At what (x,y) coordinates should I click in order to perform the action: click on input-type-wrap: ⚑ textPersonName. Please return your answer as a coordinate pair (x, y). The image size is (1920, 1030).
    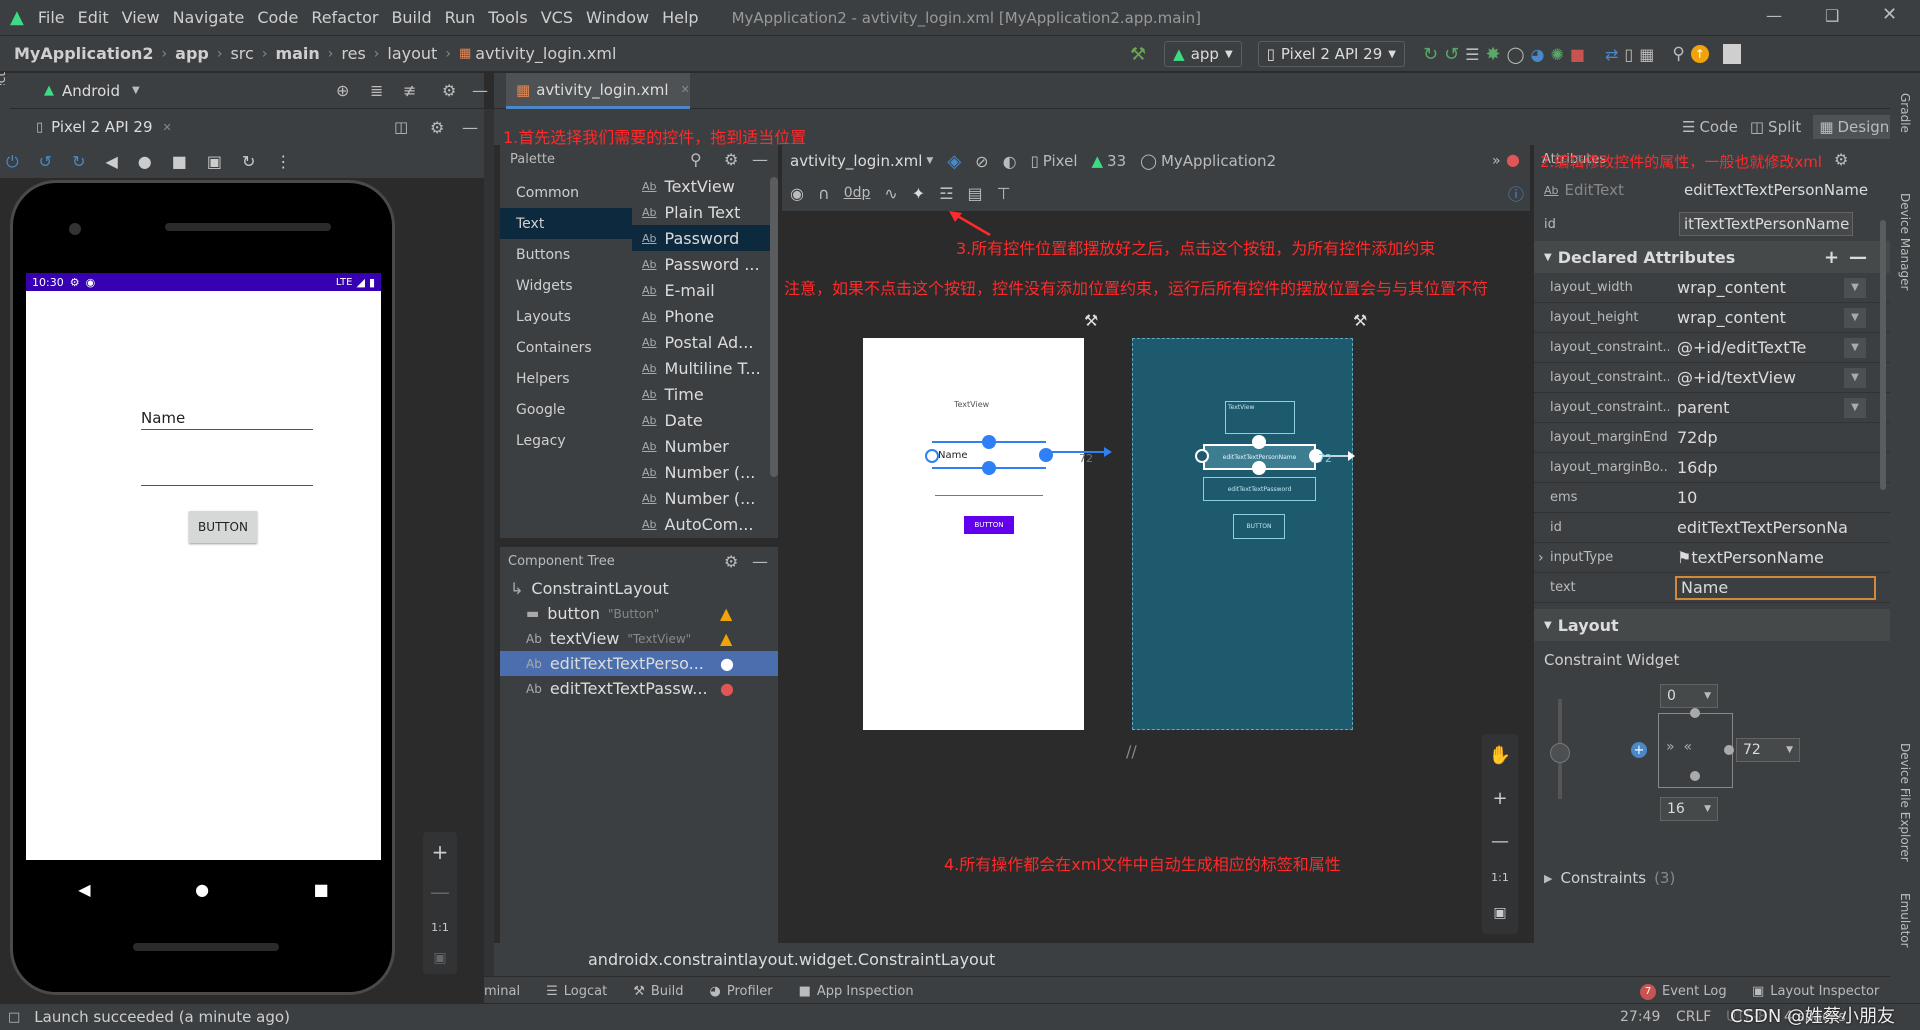
    Looking at the image, I should click on (1779, 557).